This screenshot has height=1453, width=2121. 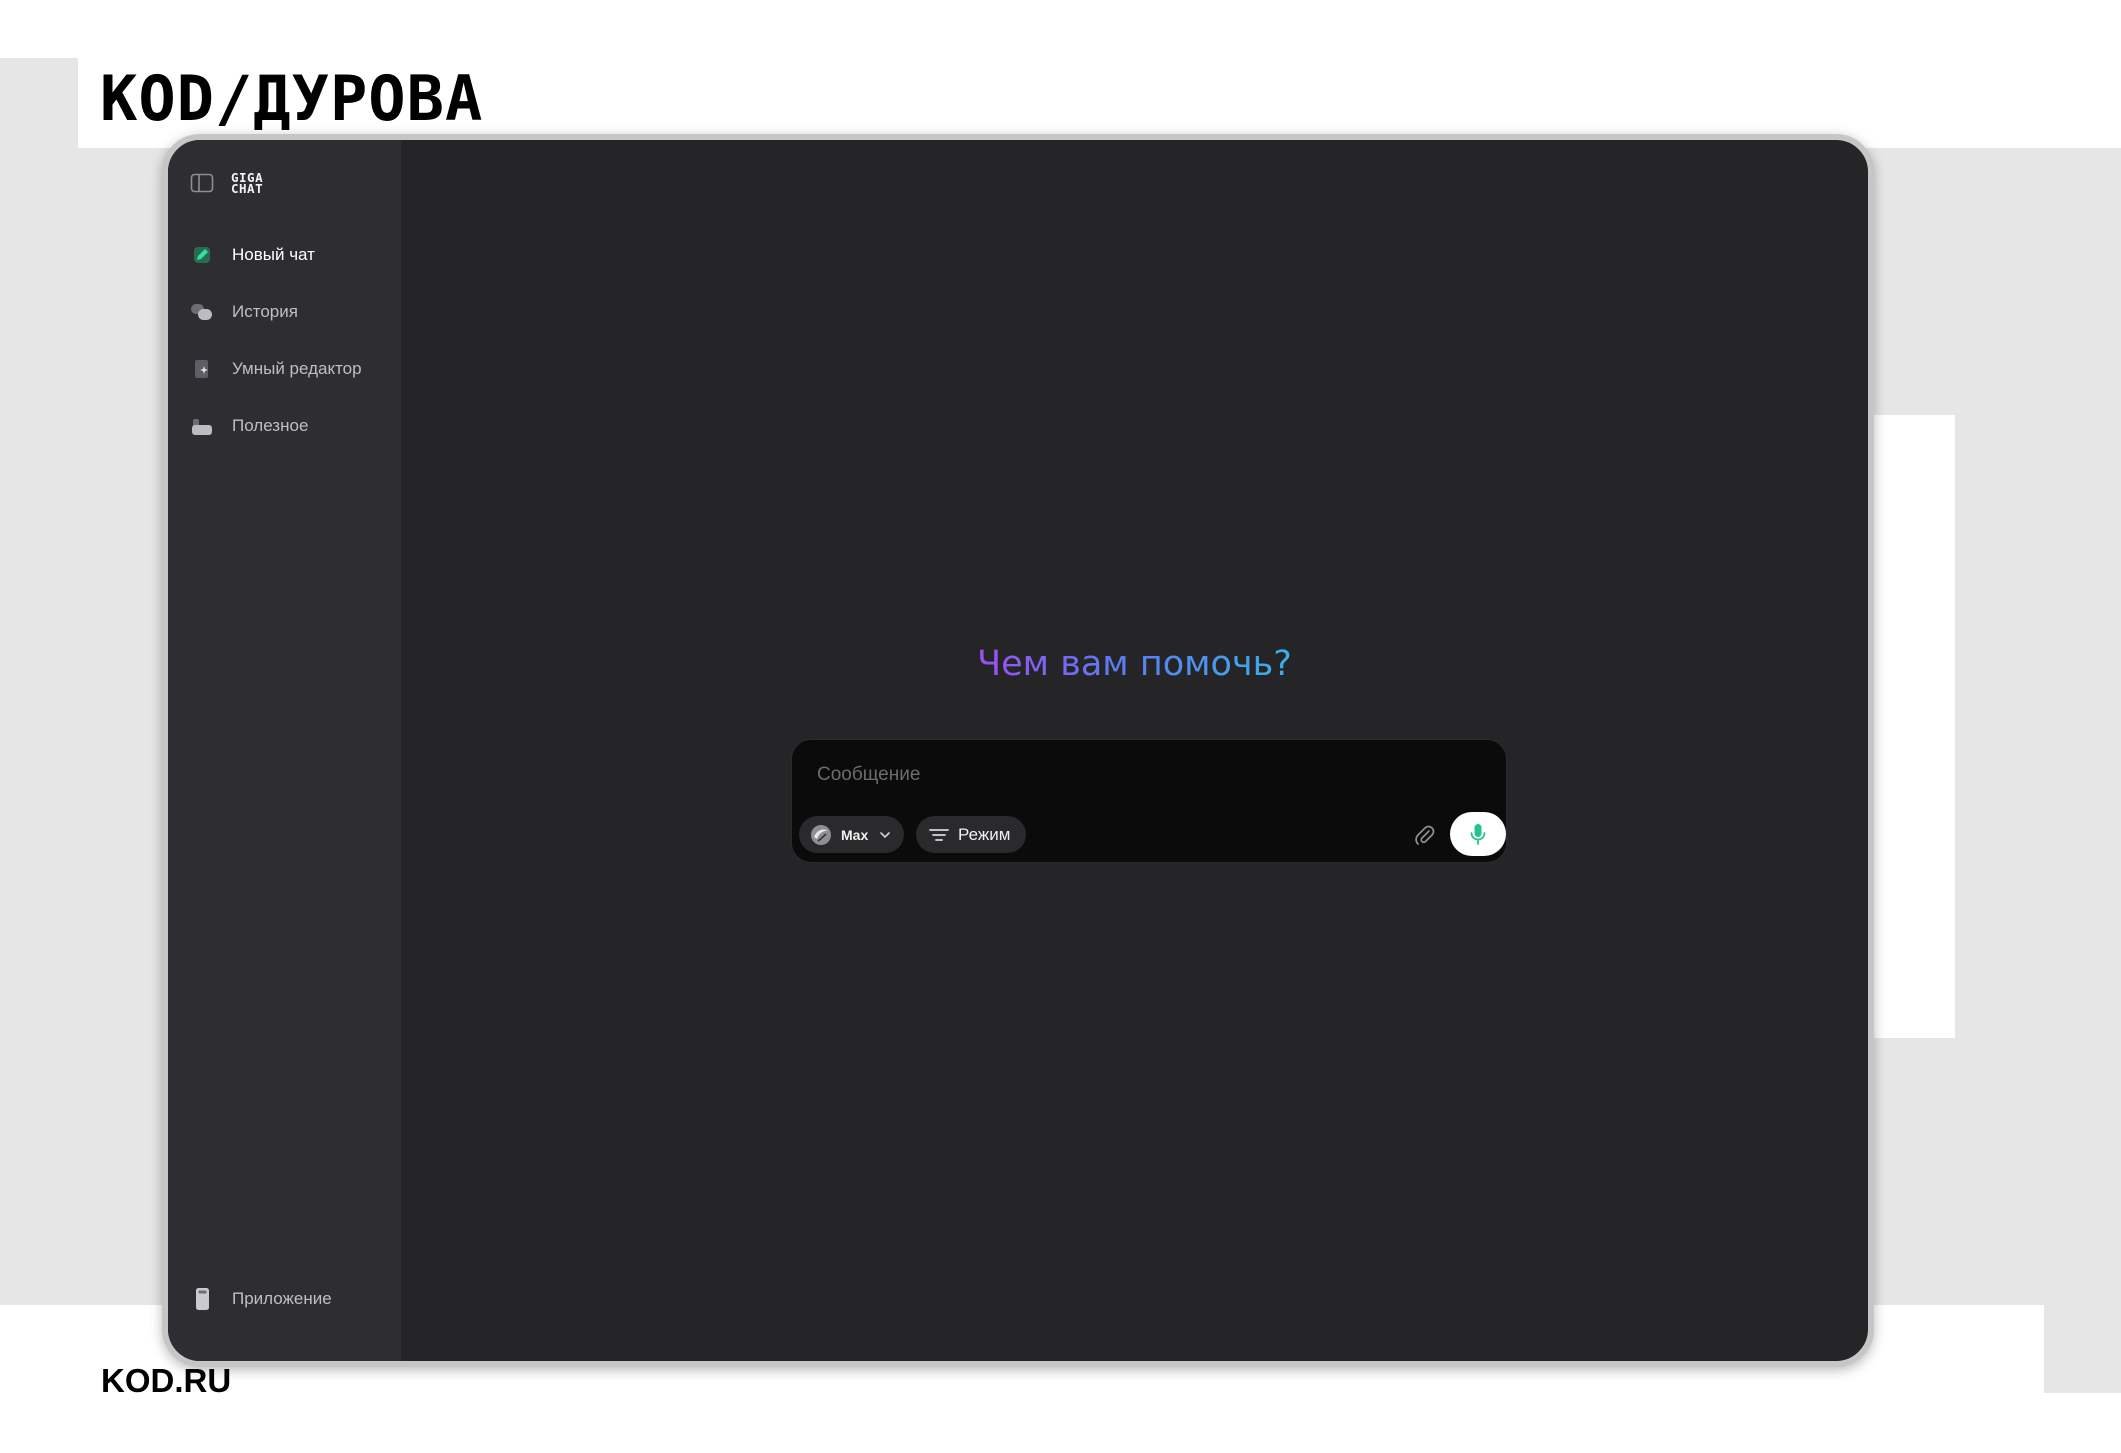 I want to click on background-white-panel, so click(x=1907, y=726).